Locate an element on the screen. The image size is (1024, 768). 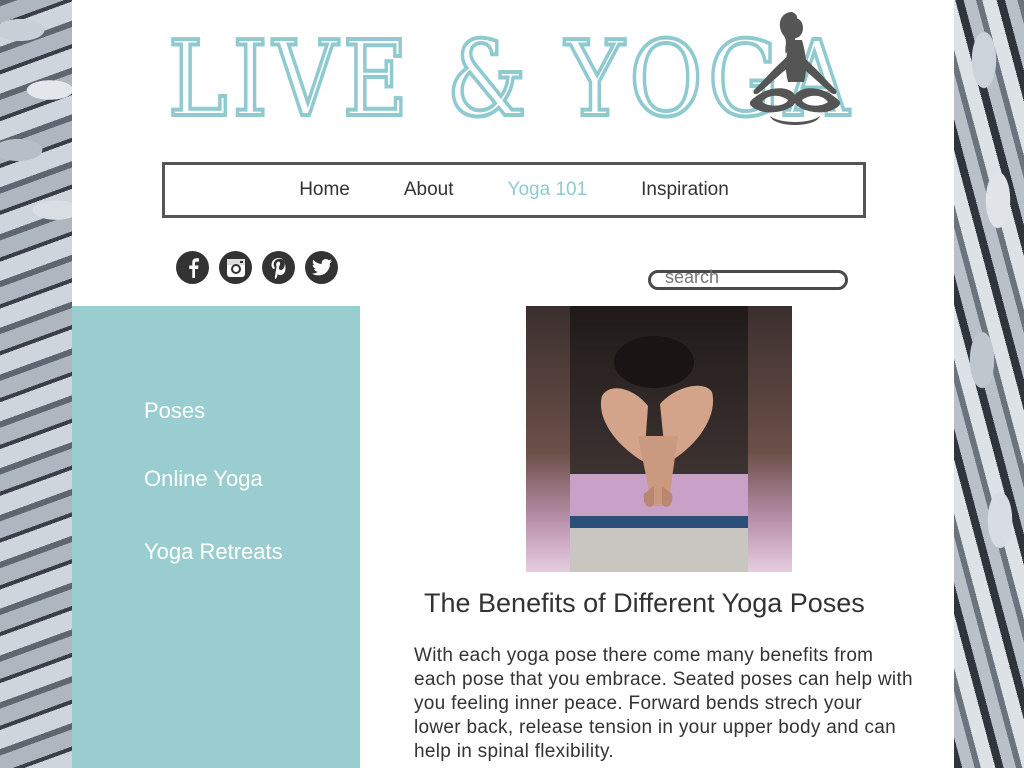
nav-item-yoga-101: Yoga 101 is located at coordinates (548, 190).